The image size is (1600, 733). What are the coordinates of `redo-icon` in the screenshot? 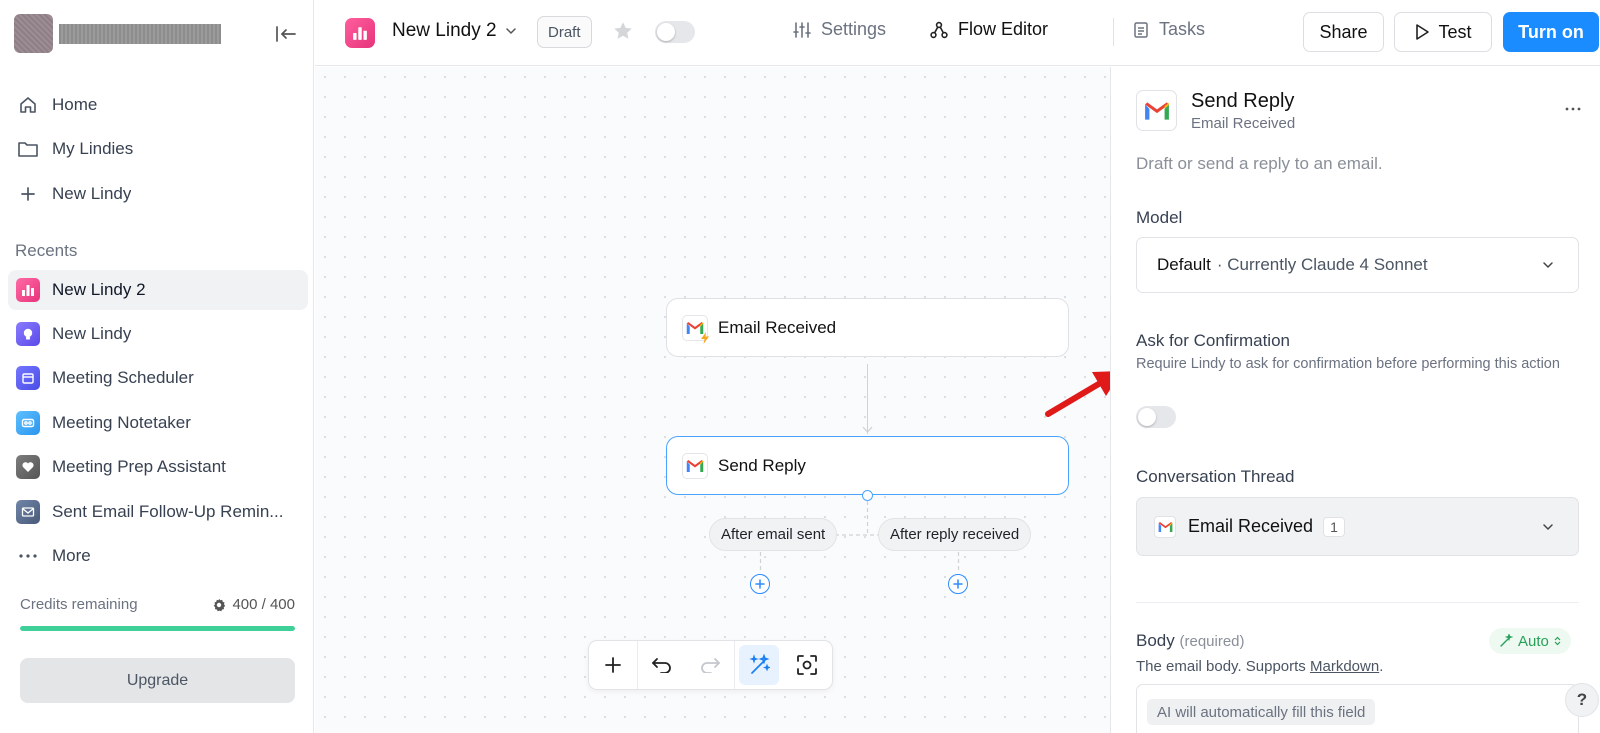 It's located at (710, 665).